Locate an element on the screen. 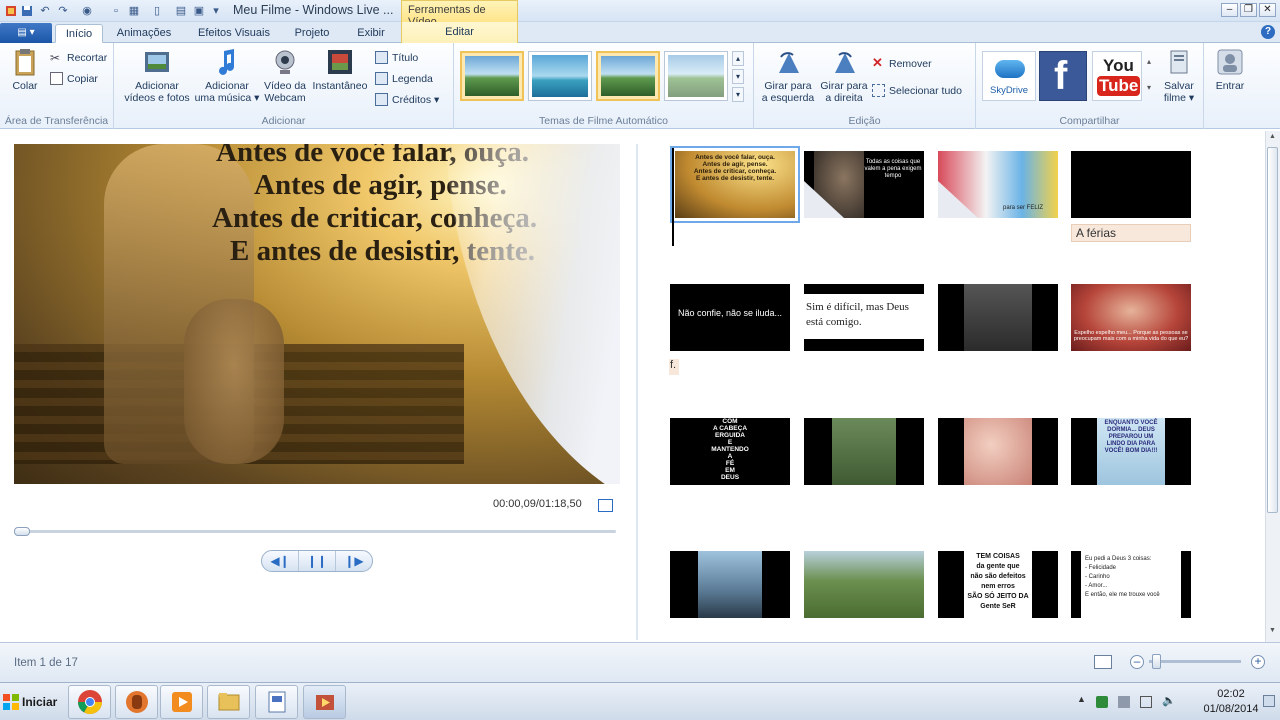  tray-device-icon is located at coordinates (1124, 702).